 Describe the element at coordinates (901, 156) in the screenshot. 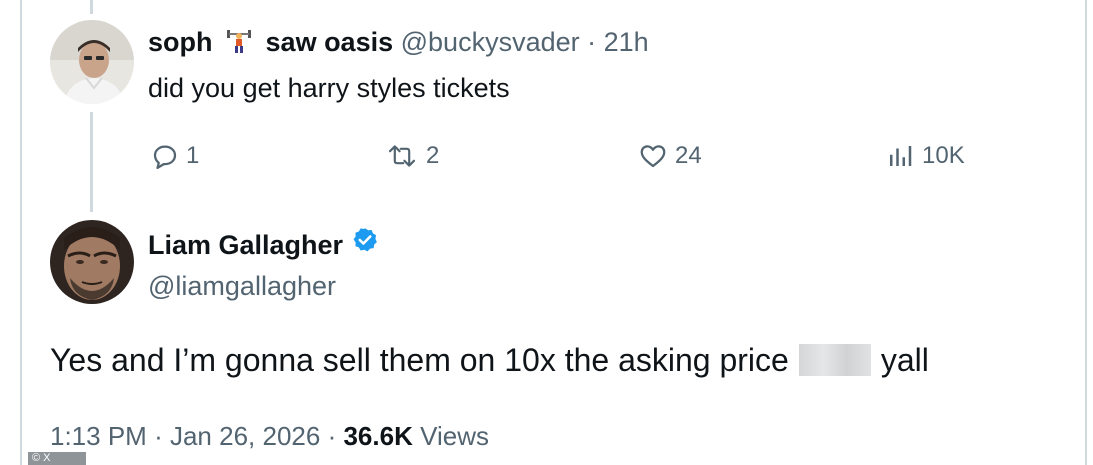

I see `bar-chart-icon` at that location.